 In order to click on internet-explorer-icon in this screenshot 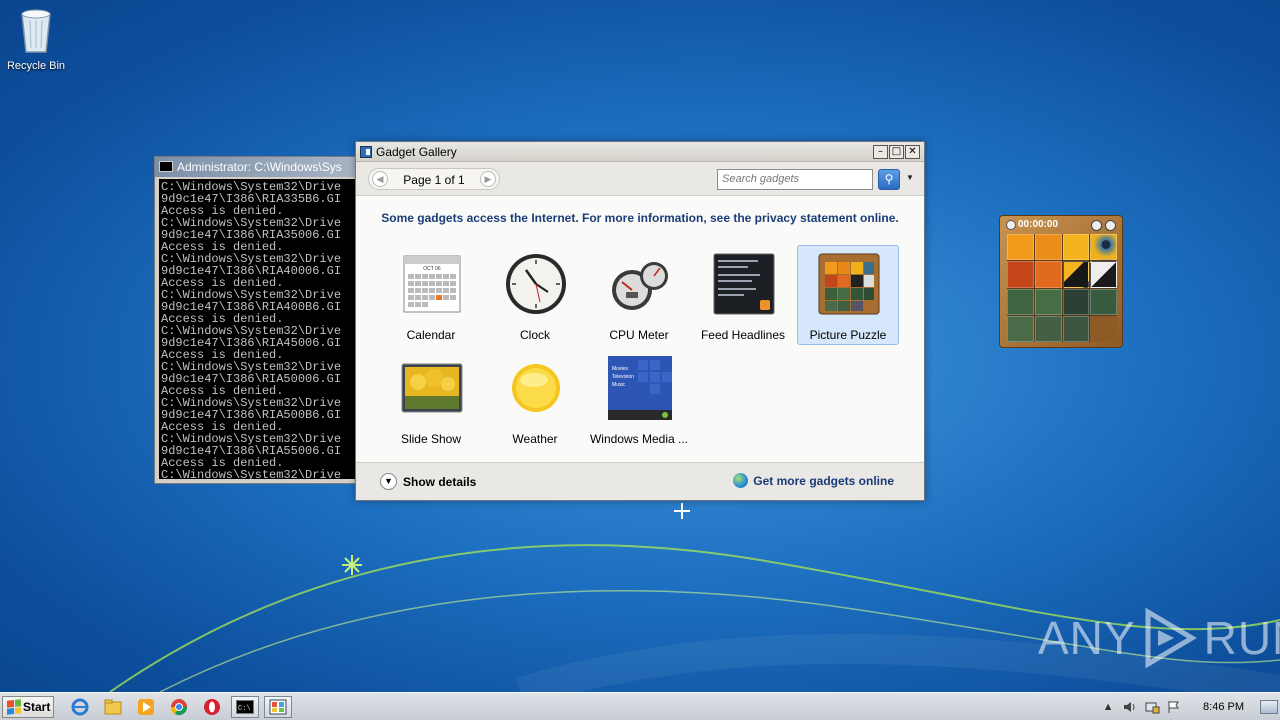, I will do `click(80, 707)`.